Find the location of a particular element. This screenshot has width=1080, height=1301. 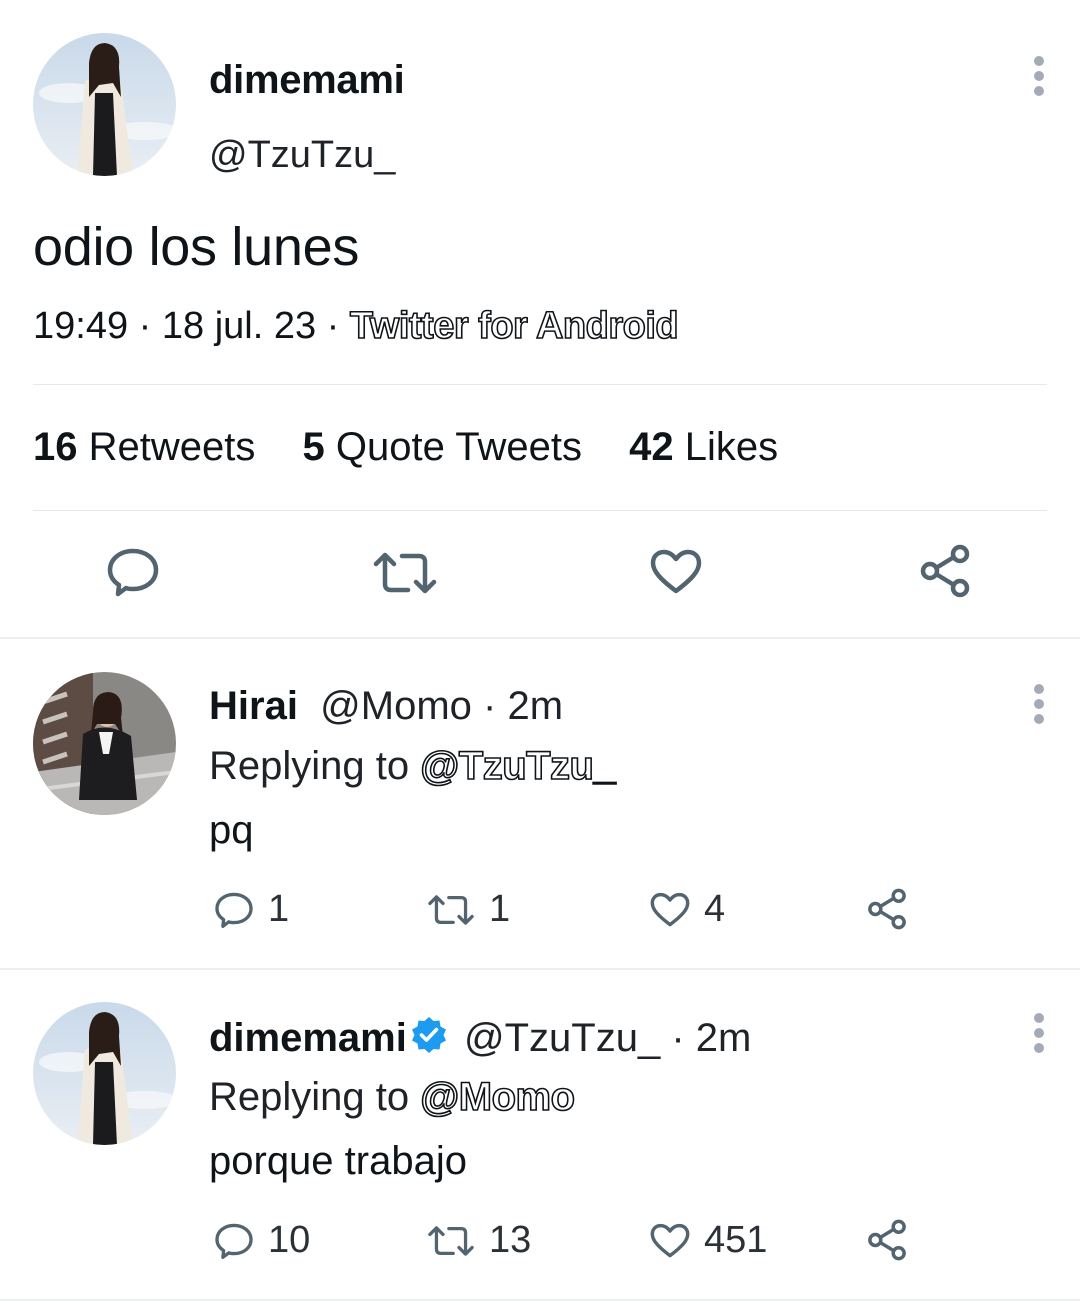

quote-tweets-stat: 5 Quote Tweets is located at coordinates (442, 447).